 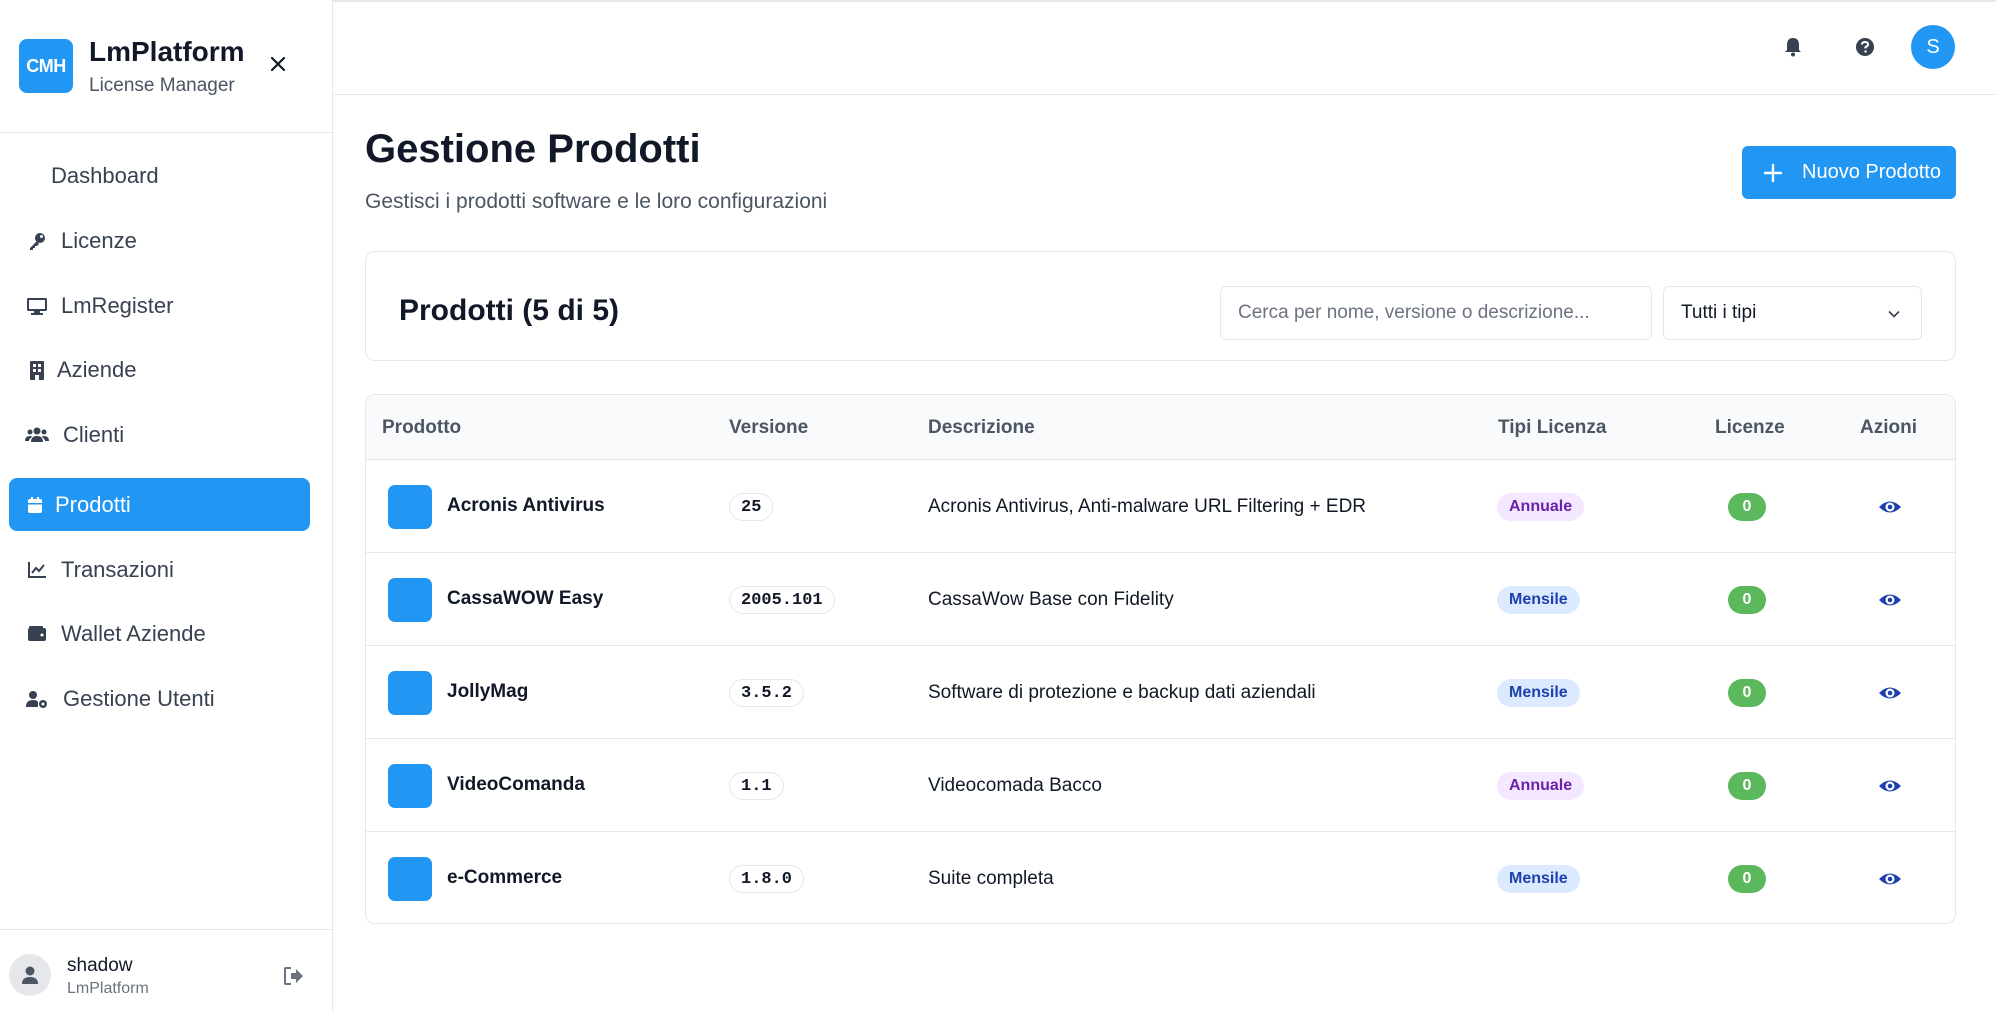 I want to click on header-actions: Azioni, so click(x=1888, y=427).